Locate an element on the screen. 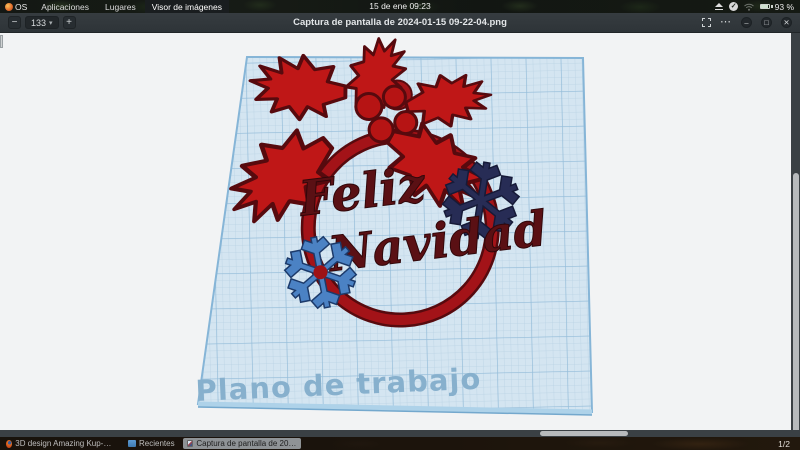 This screenshot has height=450, width=800. menu-current-app: Visor de imágenes is located at coordinates (186, 6).